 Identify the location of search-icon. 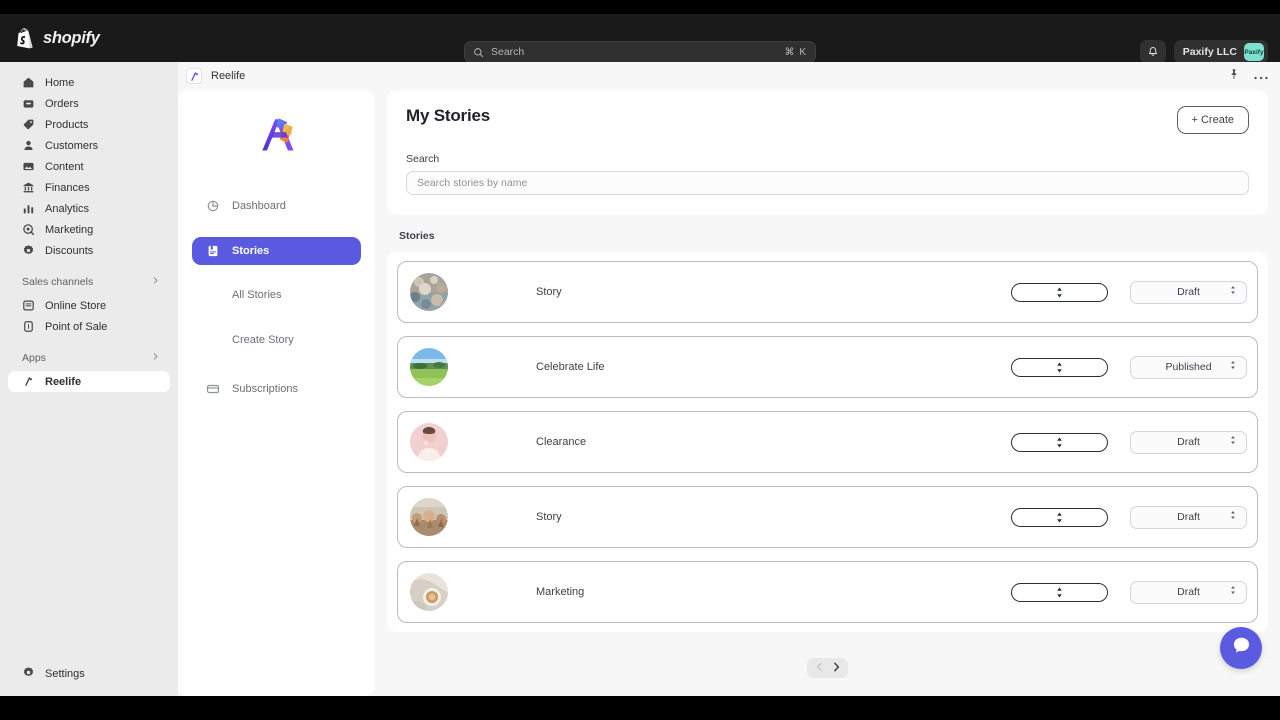
(479, 52).